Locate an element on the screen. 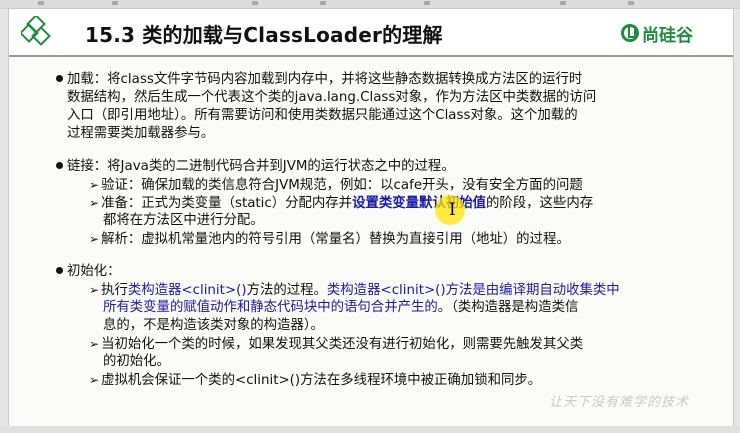 This screenshot has width=740, height=433. init-text: 当初始化一个类的时候，如果发现其父类还没有进行初始化，则需要先触发其父类 is located at coordinates (342, 344).